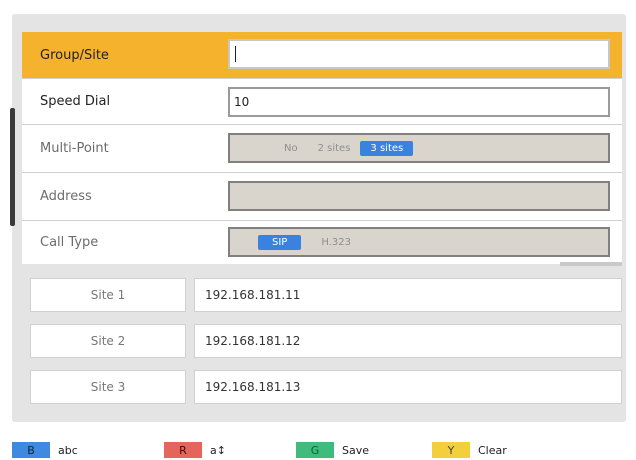  I want to click on call-type-option-h323: H.323, so click(331, 242).